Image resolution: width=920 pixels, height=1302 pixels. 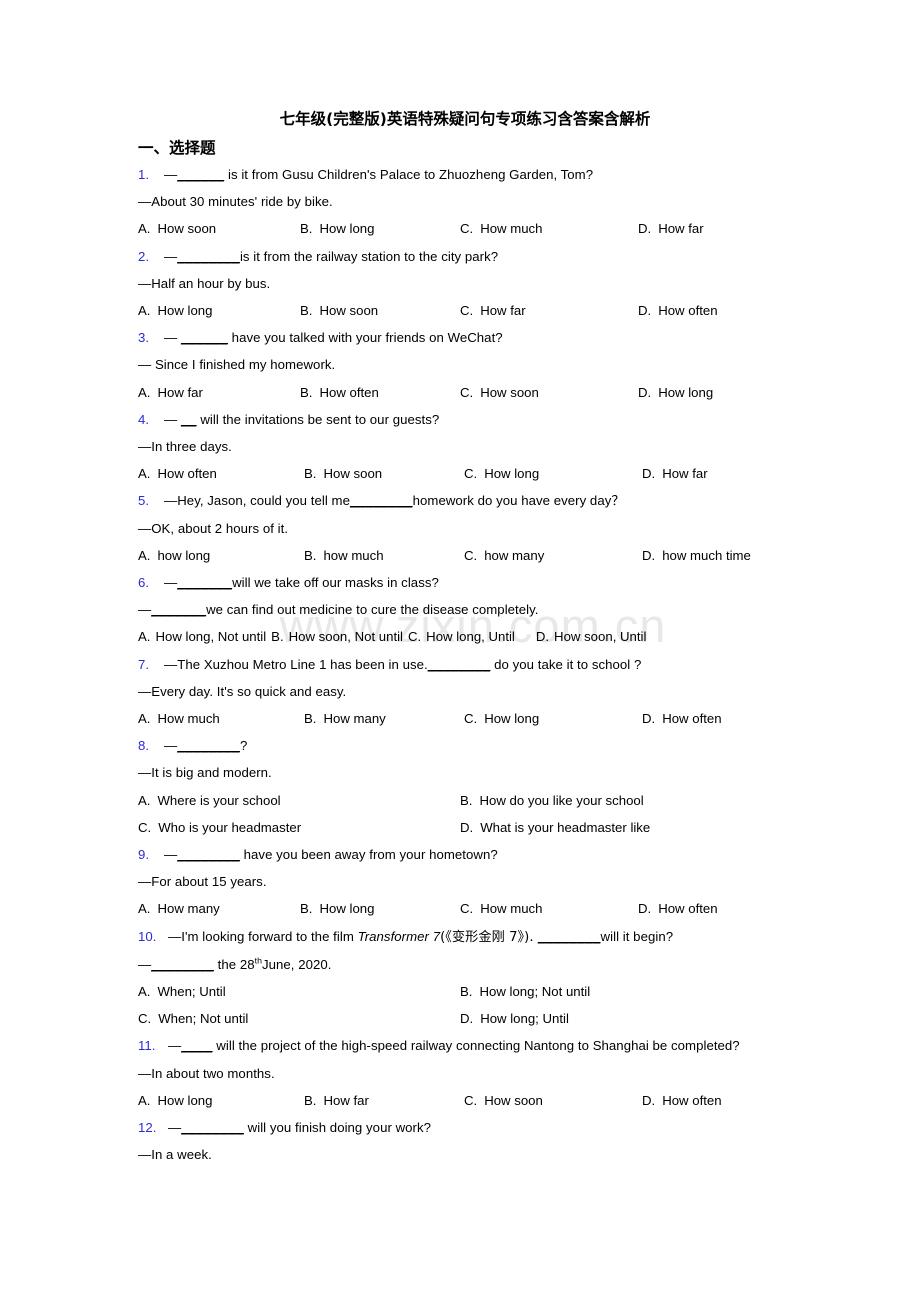 What do you see at coordinates (206, 1073) in the screenshot?
I see `question-response: —In about two months.` at bounding box center [206, 1073].